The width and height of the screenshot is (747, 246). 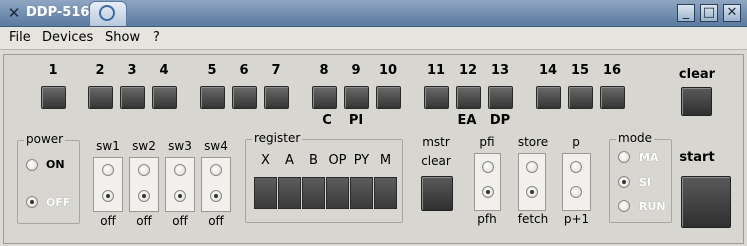 What do you see at coordinates (635, 138) in the screenshot?
I see `mode-title: mode` at bounding box center [635, 138].